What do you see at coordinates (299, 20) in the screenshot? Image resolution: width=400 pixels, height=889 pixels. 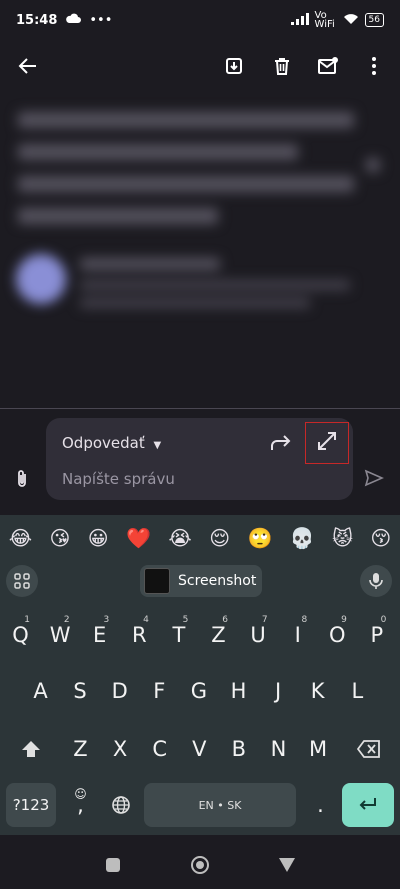 I see `signal-icon` at bounding box center [299, 20].